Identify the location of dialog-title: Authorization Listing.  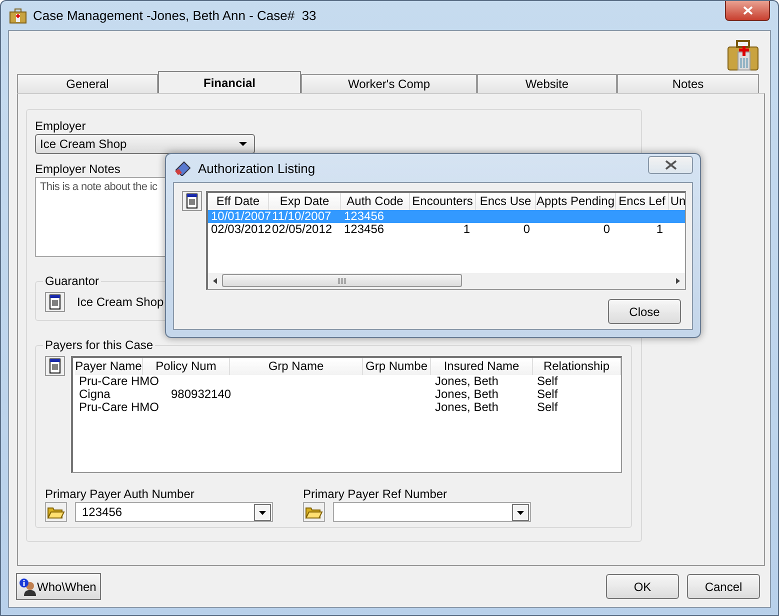
(257, 168).